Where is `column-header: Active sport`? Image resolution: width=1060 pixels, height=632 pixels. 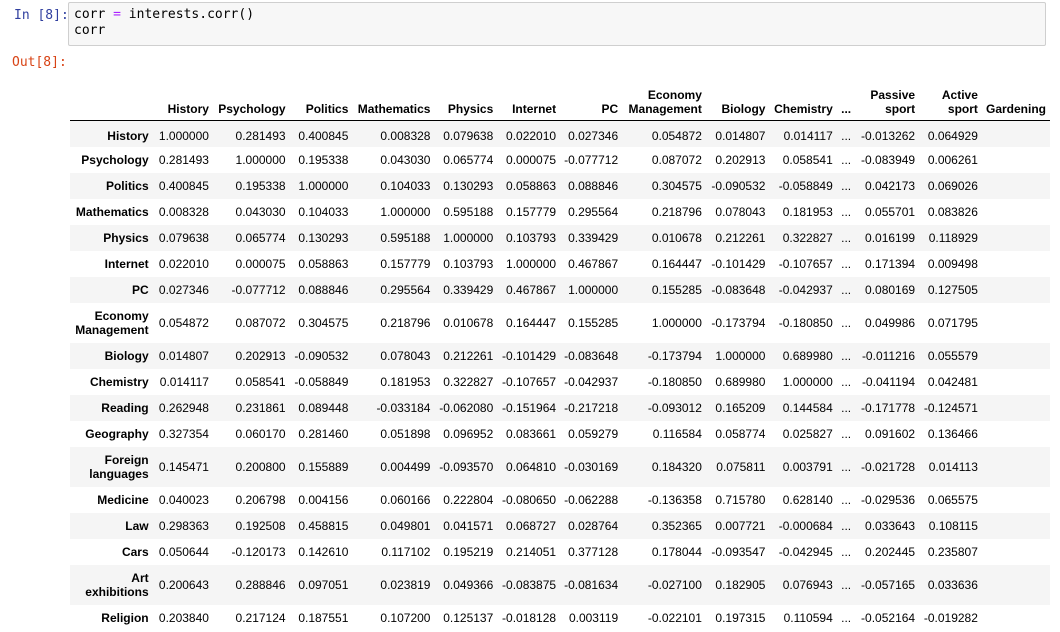 column-header: Active sport is located at coordinates (959, 102).